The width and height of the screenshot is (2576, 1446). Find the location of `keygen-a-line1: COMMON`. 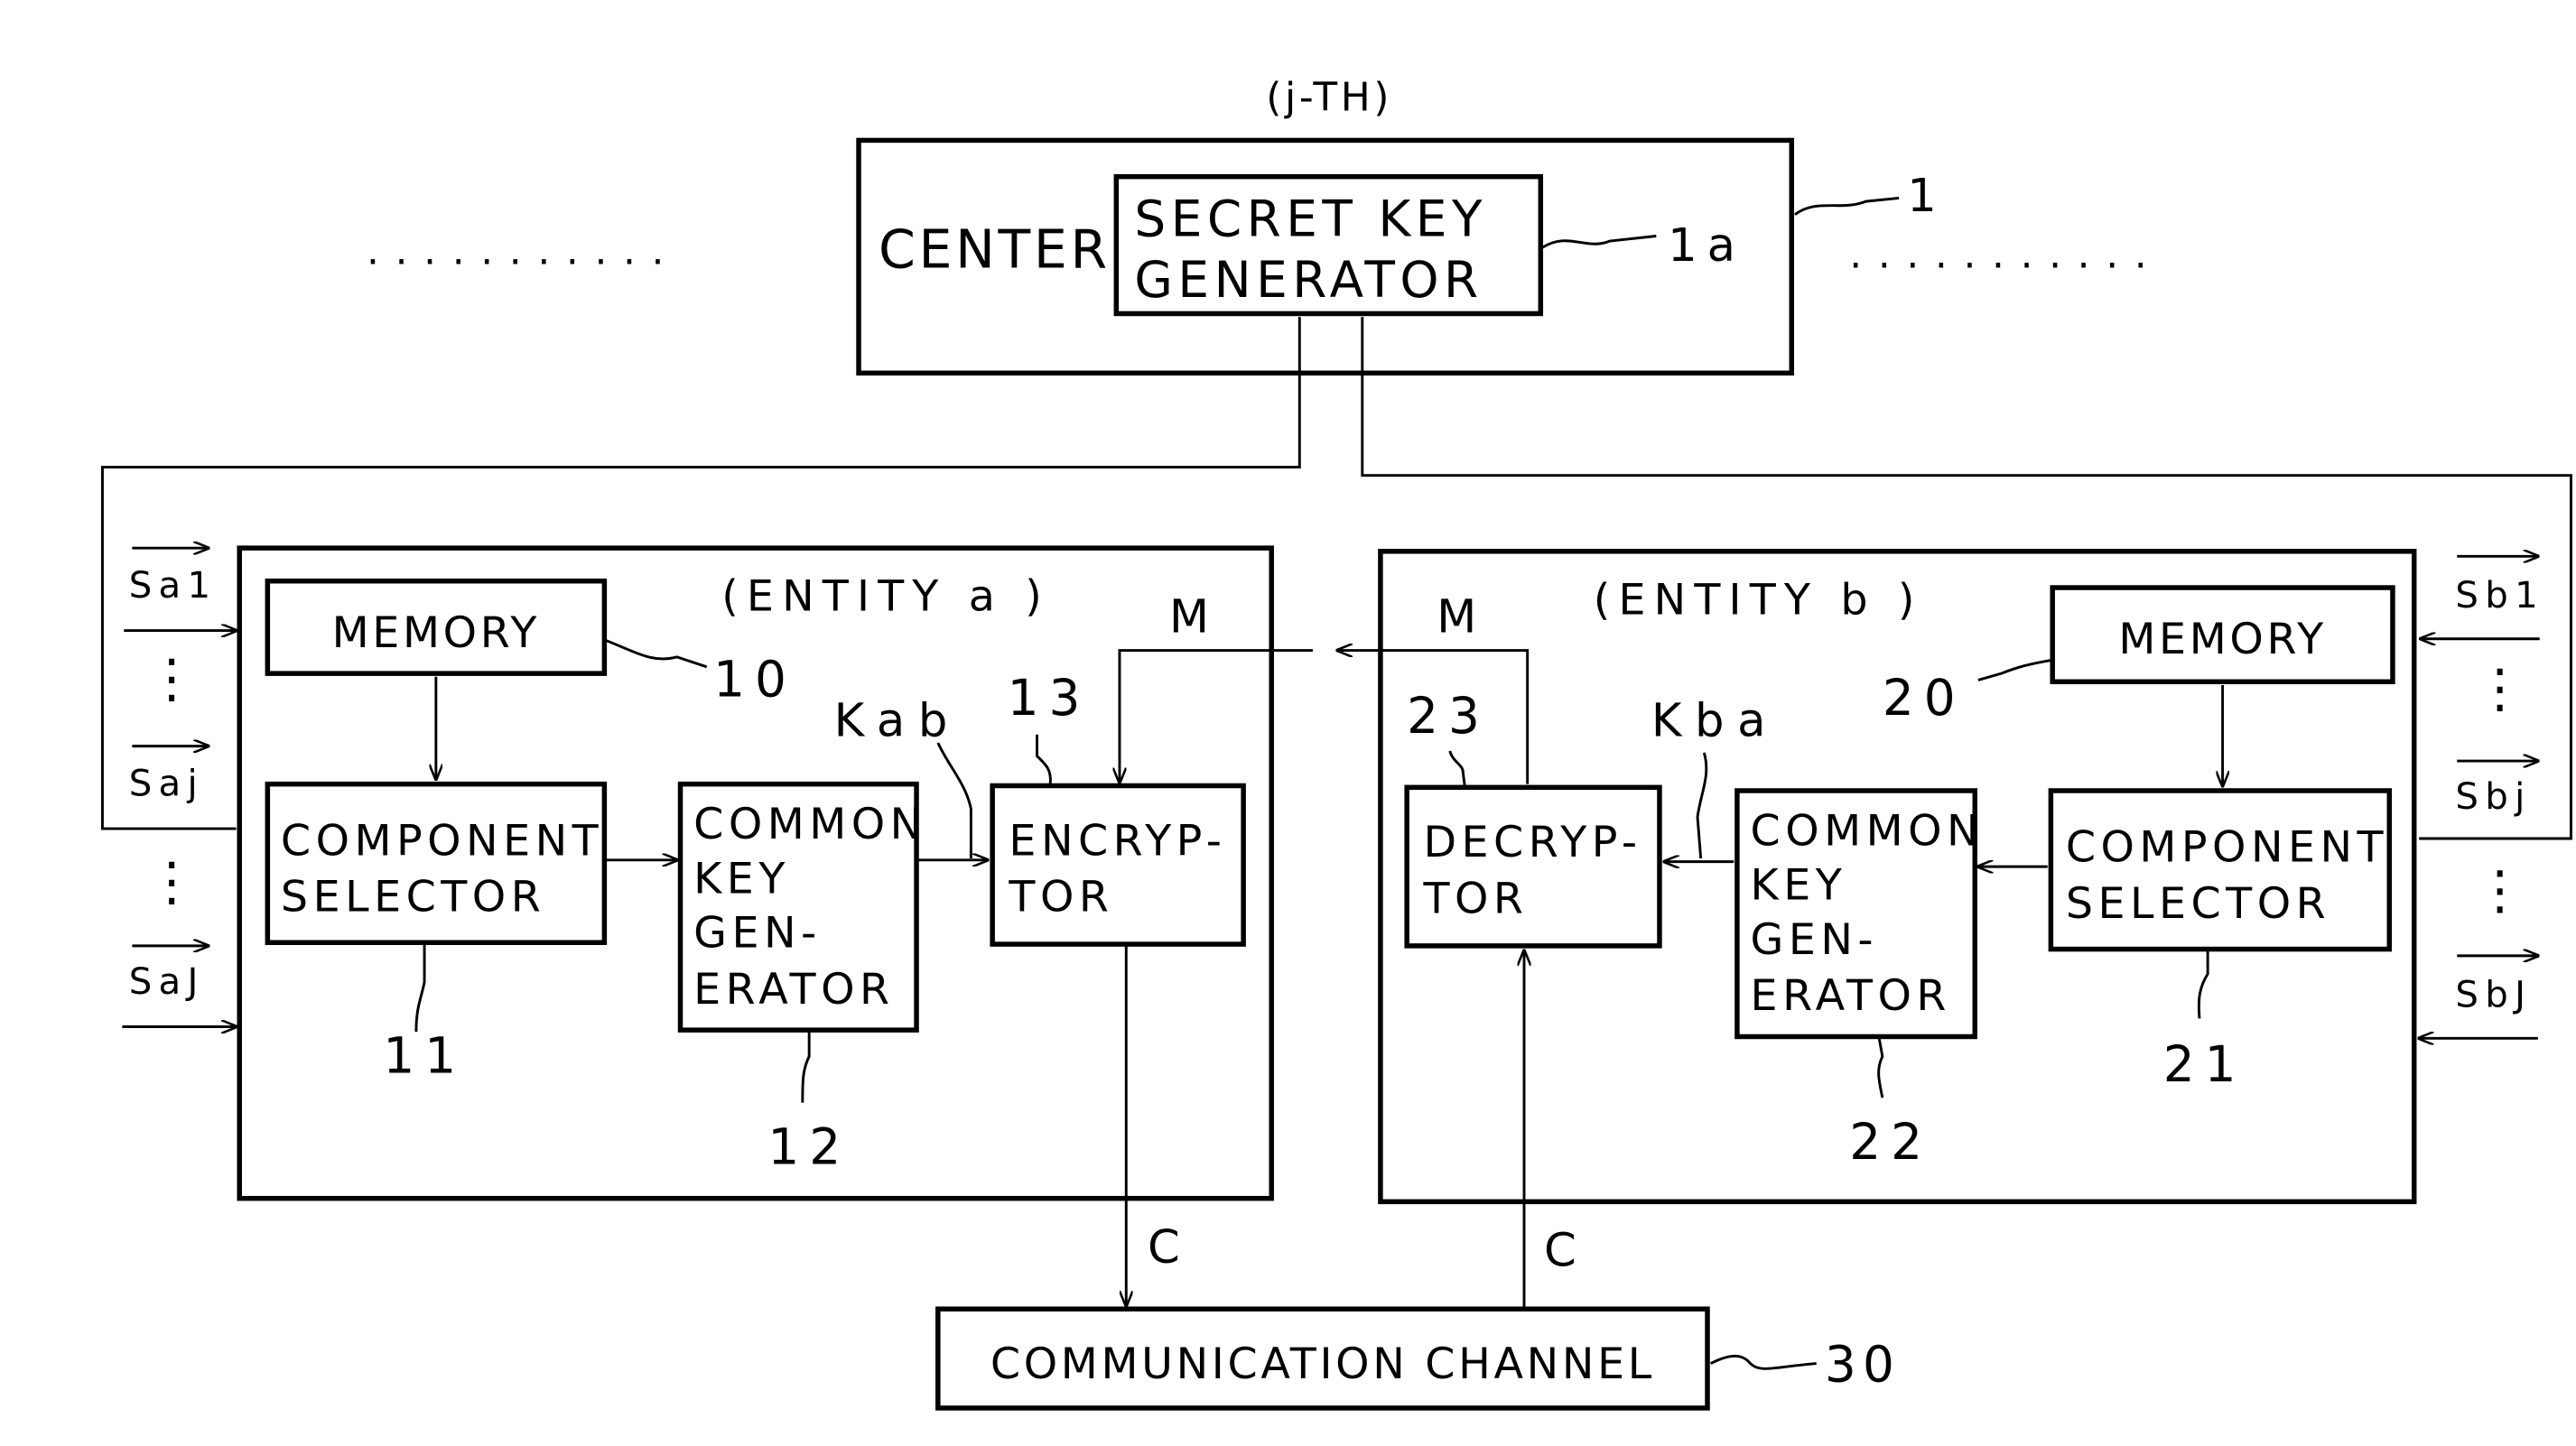

keygen-a-line1: COMMON is located at coordinates (810, 824).